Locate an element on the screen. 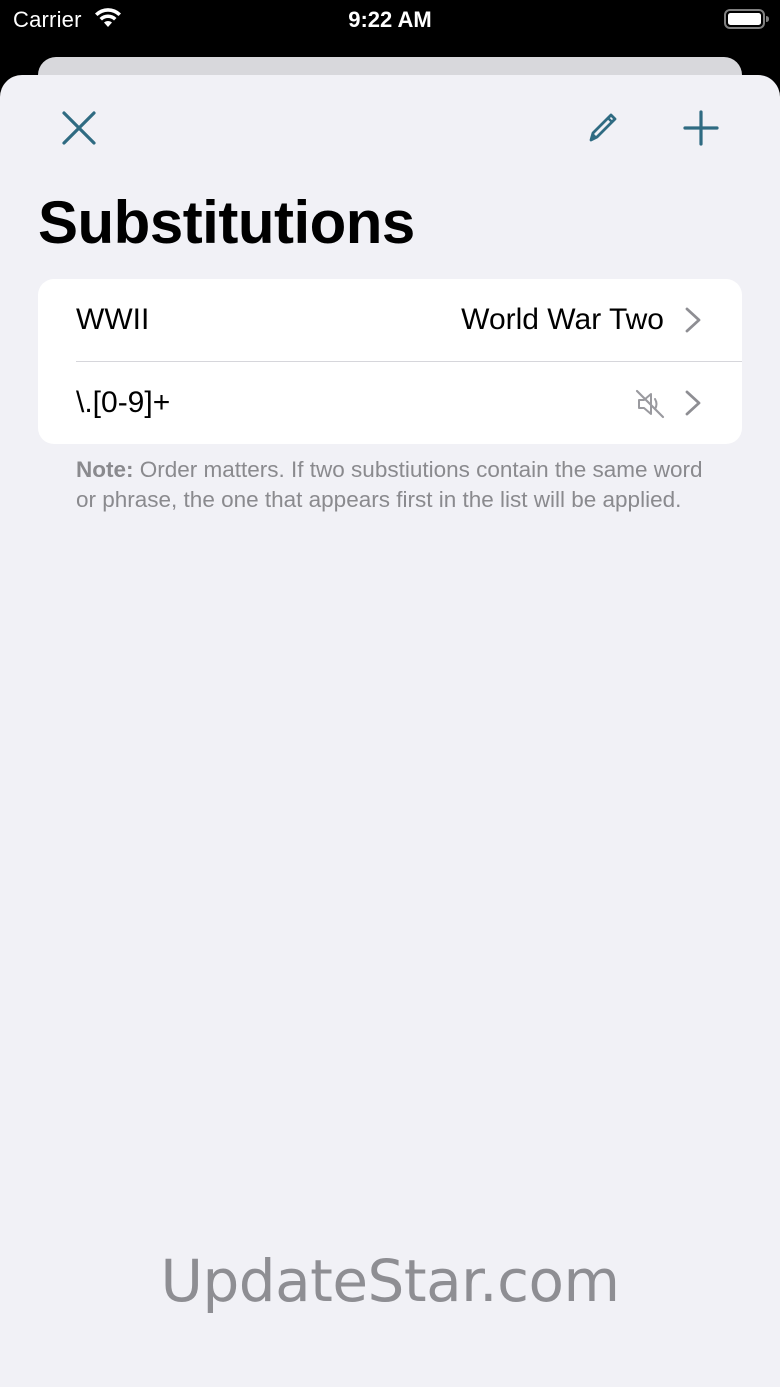 The width and height of the screenshot is (780, 1387). close-button is located at coordinates (79, 128).